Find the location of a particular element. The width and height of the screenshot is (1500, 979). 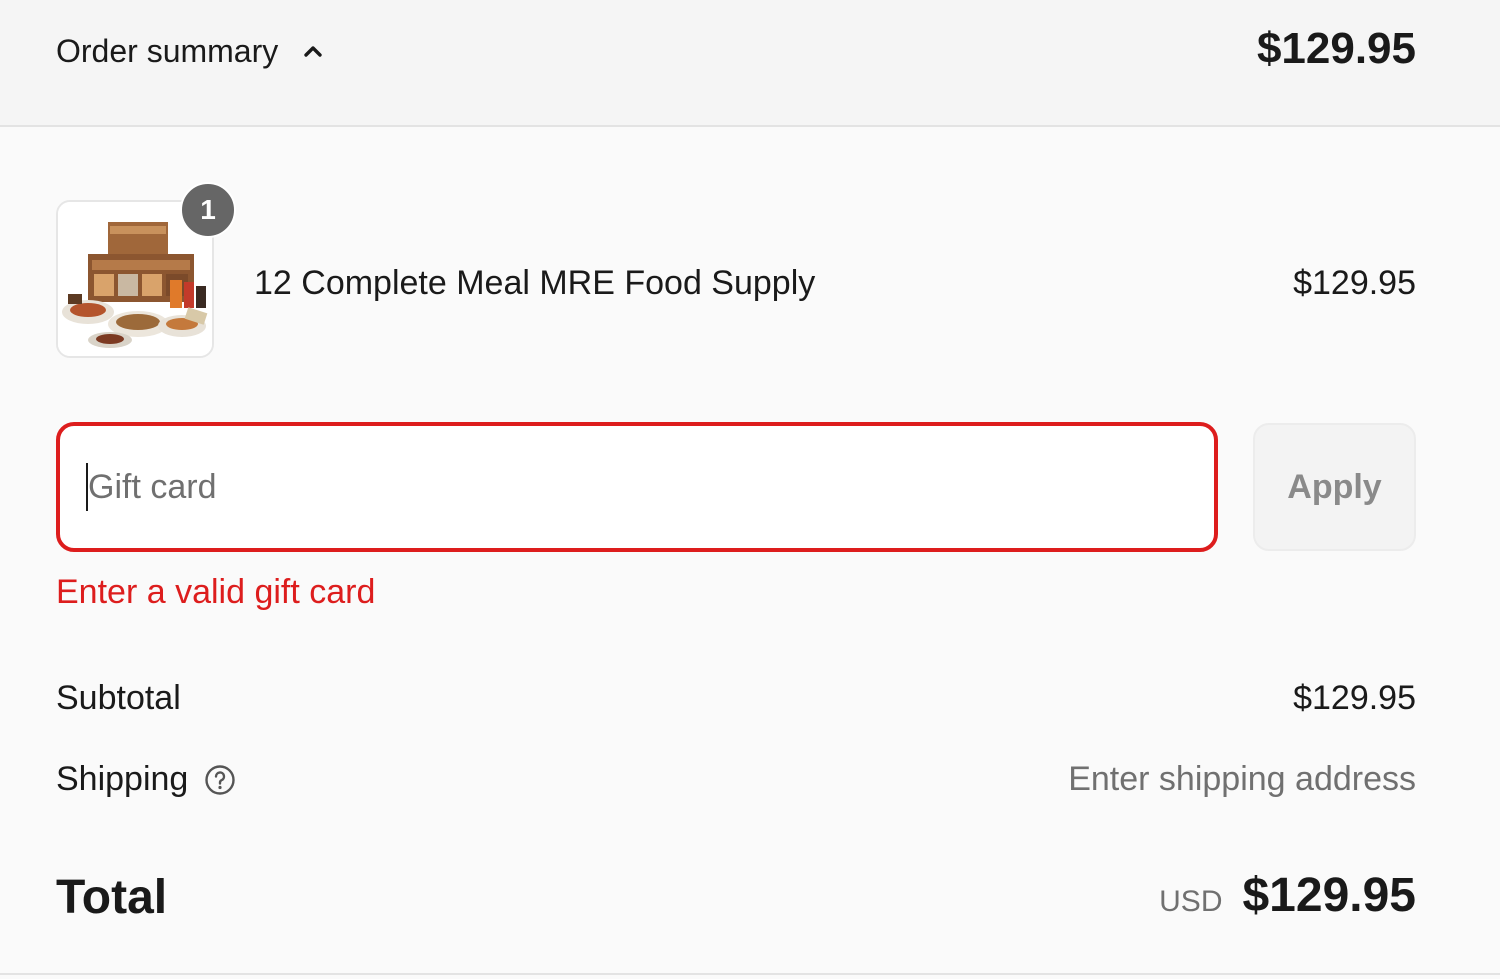

total-value: $129.95 is located at coordinates (1329, 895).